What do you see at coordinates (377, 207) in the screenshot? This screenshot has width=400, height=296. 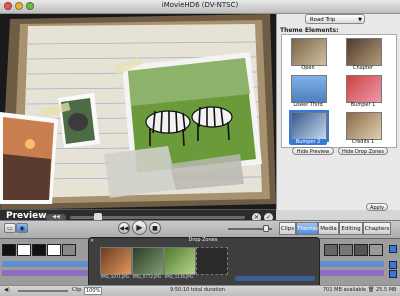 I see `apply-button: Apply` at bounding box center [377, 207].